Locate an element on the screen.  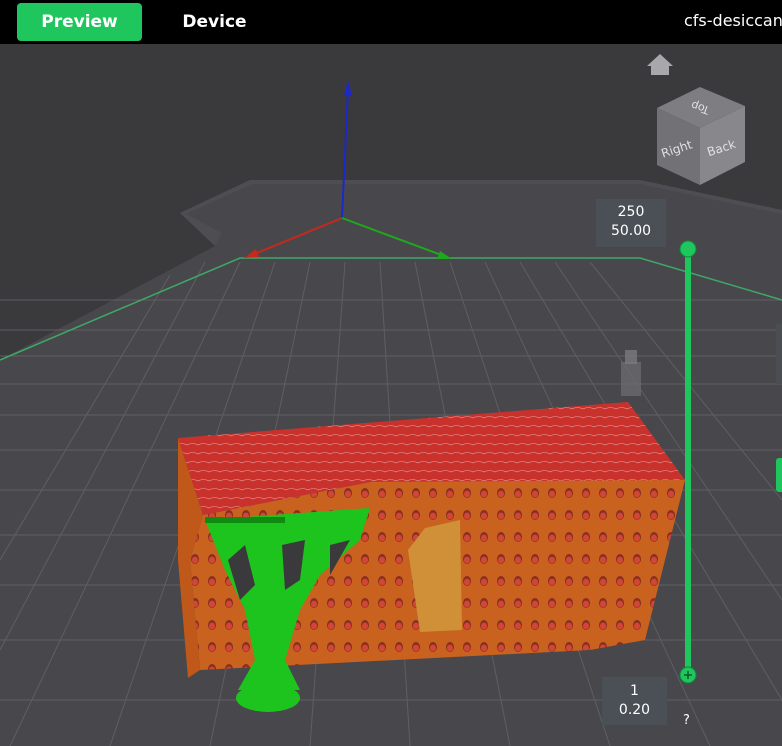
slider-bottom-label: 1 0.20 is located at coordinates (634, 701).